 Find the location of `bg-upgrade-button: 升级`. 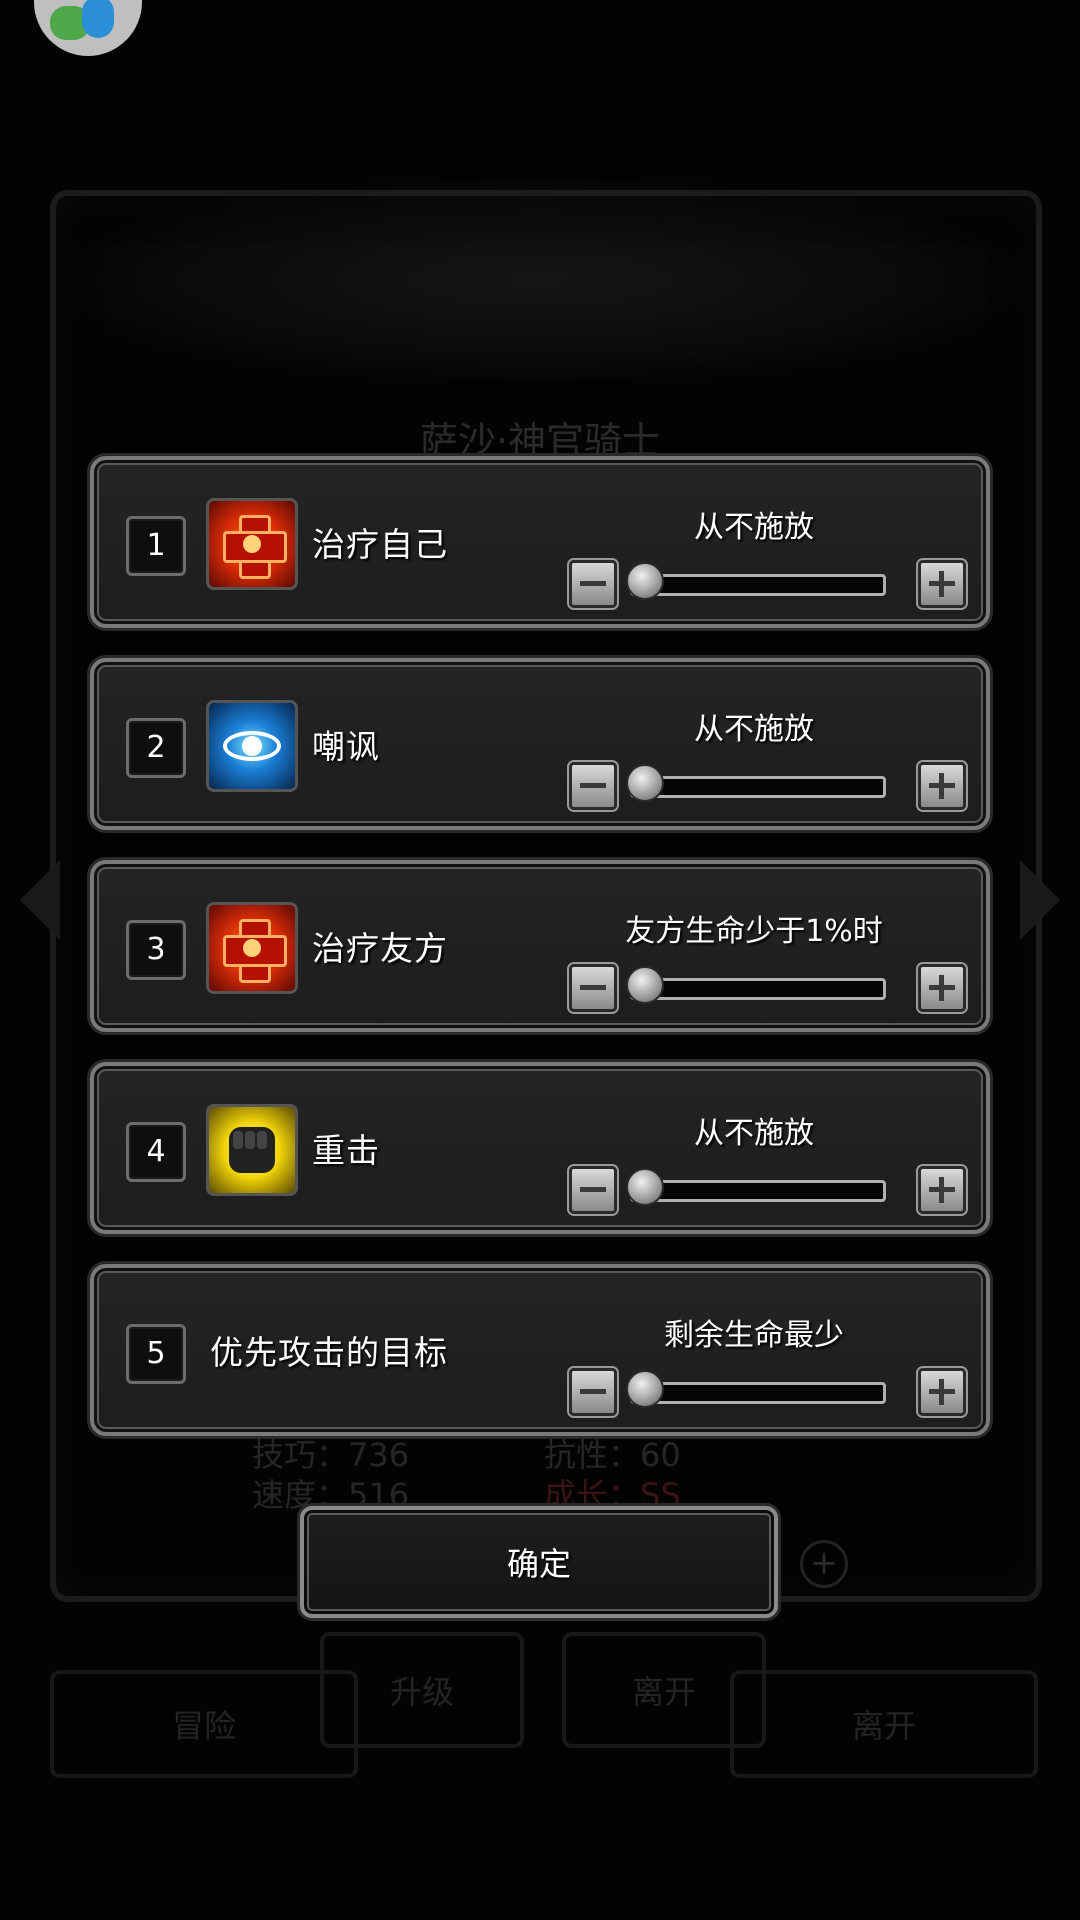

bg-upgrade-button: 升级 is located at coordinates (422, 1690).